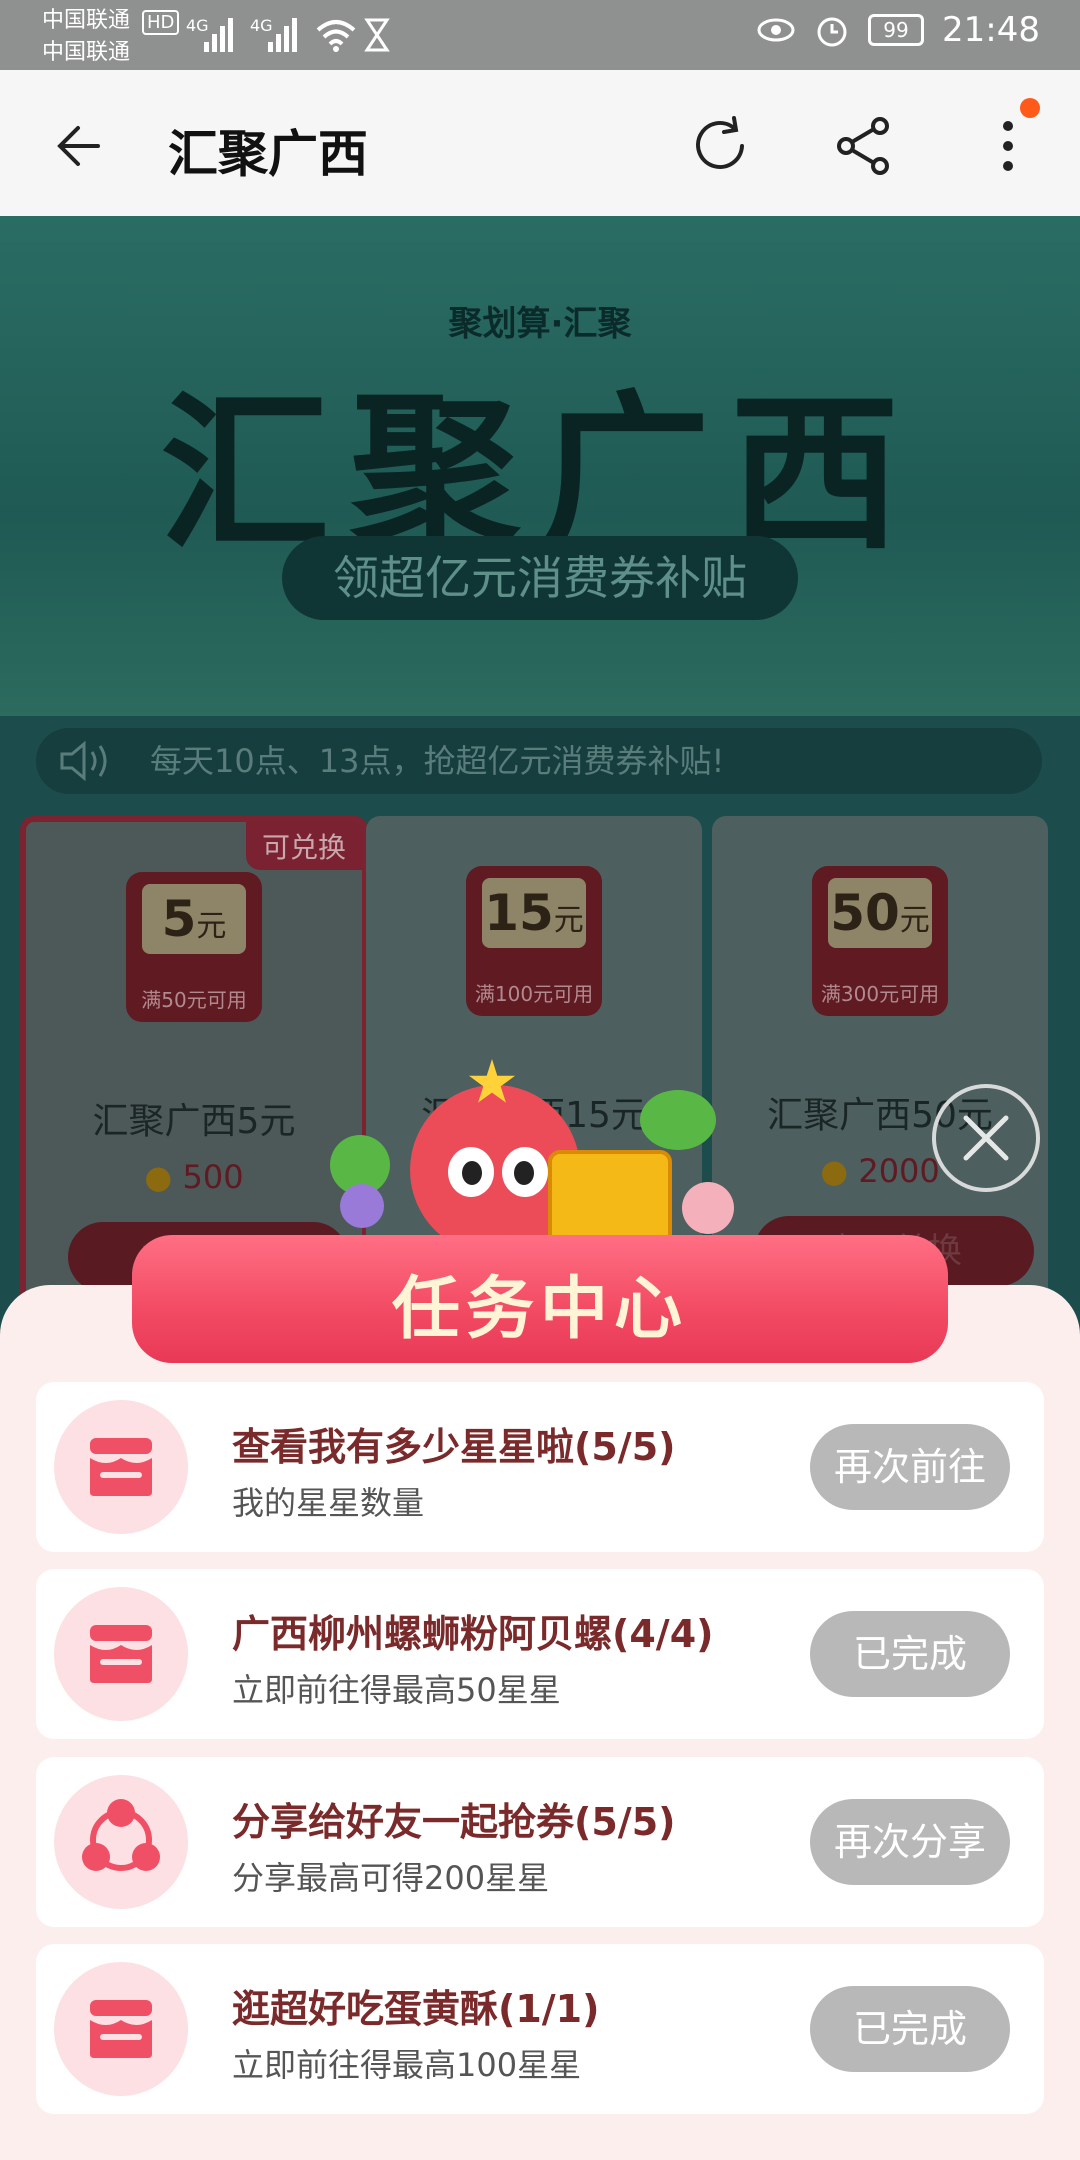 This screenshot has width=1080, height=2160. Describe the element at coordinates (471, 1172) in the screenshot. I see `mascot-eye-left` at that location.